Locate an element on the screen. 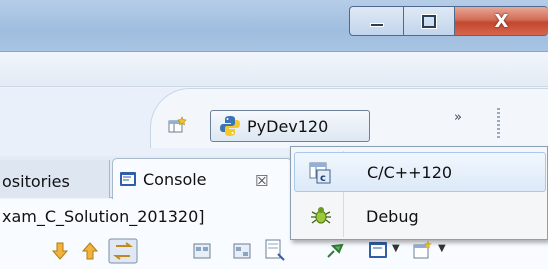  menu-bar is located at coordinates (274, 70).